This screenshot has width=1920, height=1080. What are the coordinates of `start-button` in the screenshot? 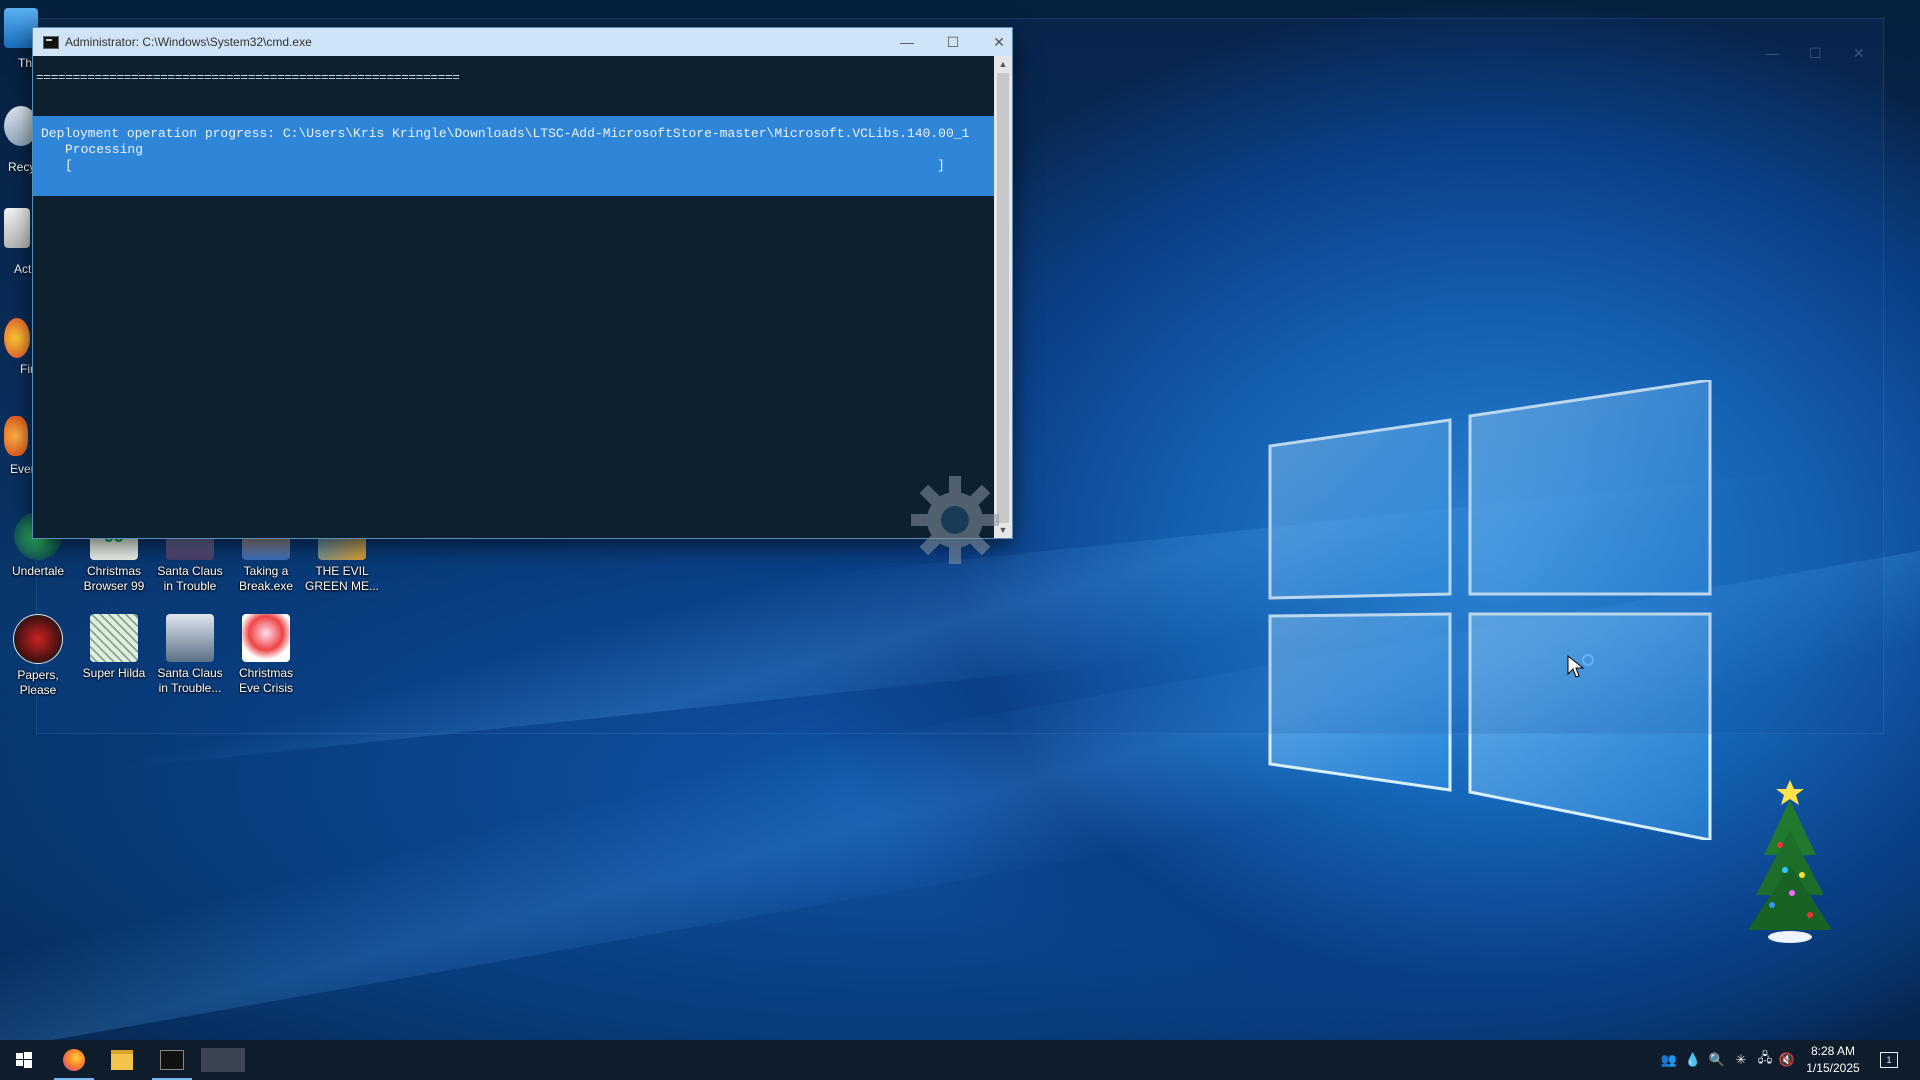 It's located at (24, 1060).